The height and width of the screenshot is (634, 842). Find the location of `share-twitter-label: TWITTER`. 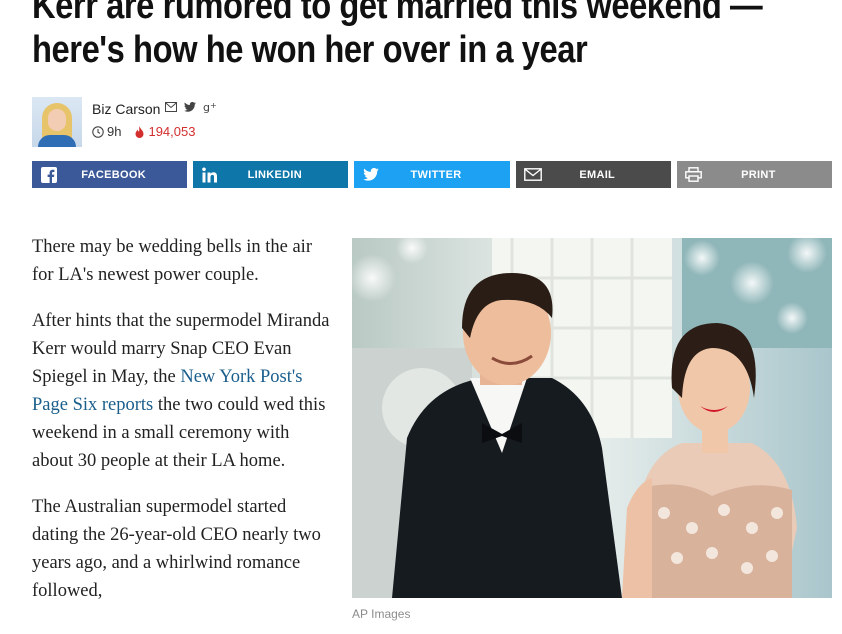

share-twitter-label: TWITTER is located at coordinates (436, 174).